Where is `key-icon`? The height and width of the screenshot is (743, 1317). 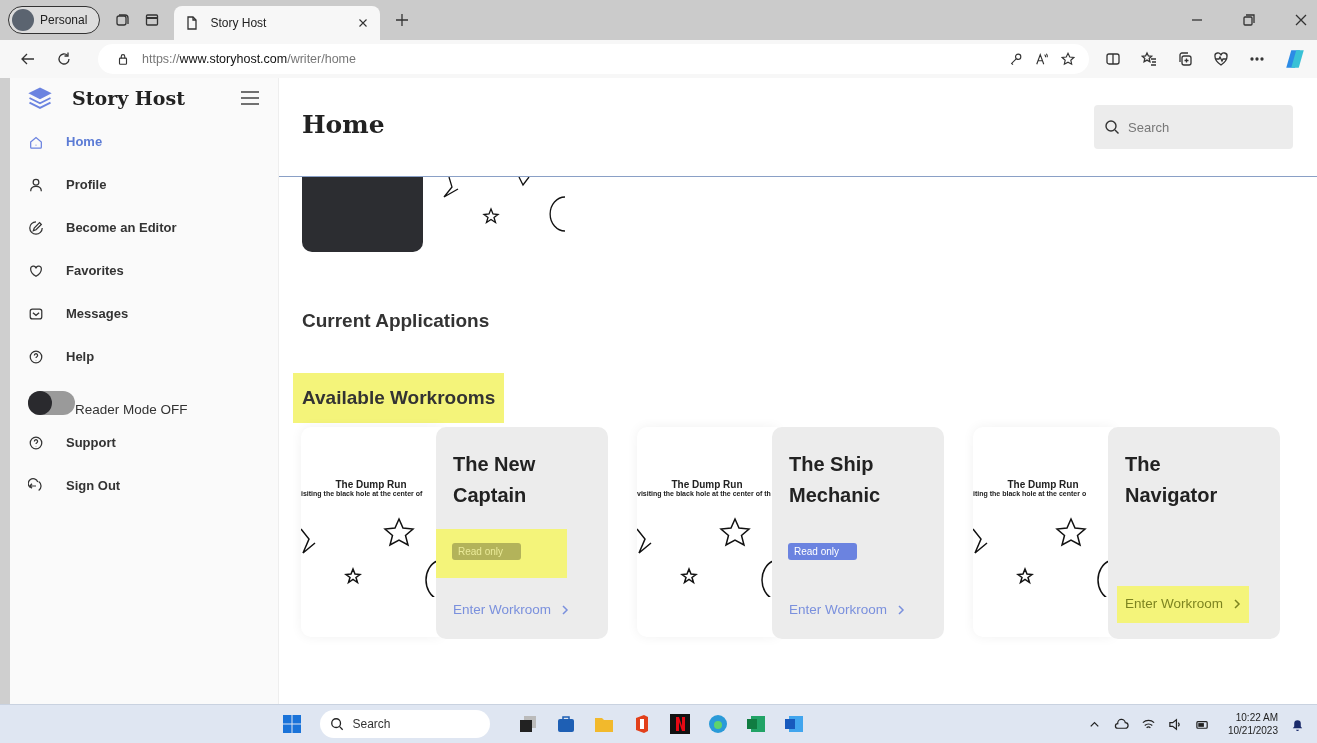
key-icon is located at coordinates (1016, 59).